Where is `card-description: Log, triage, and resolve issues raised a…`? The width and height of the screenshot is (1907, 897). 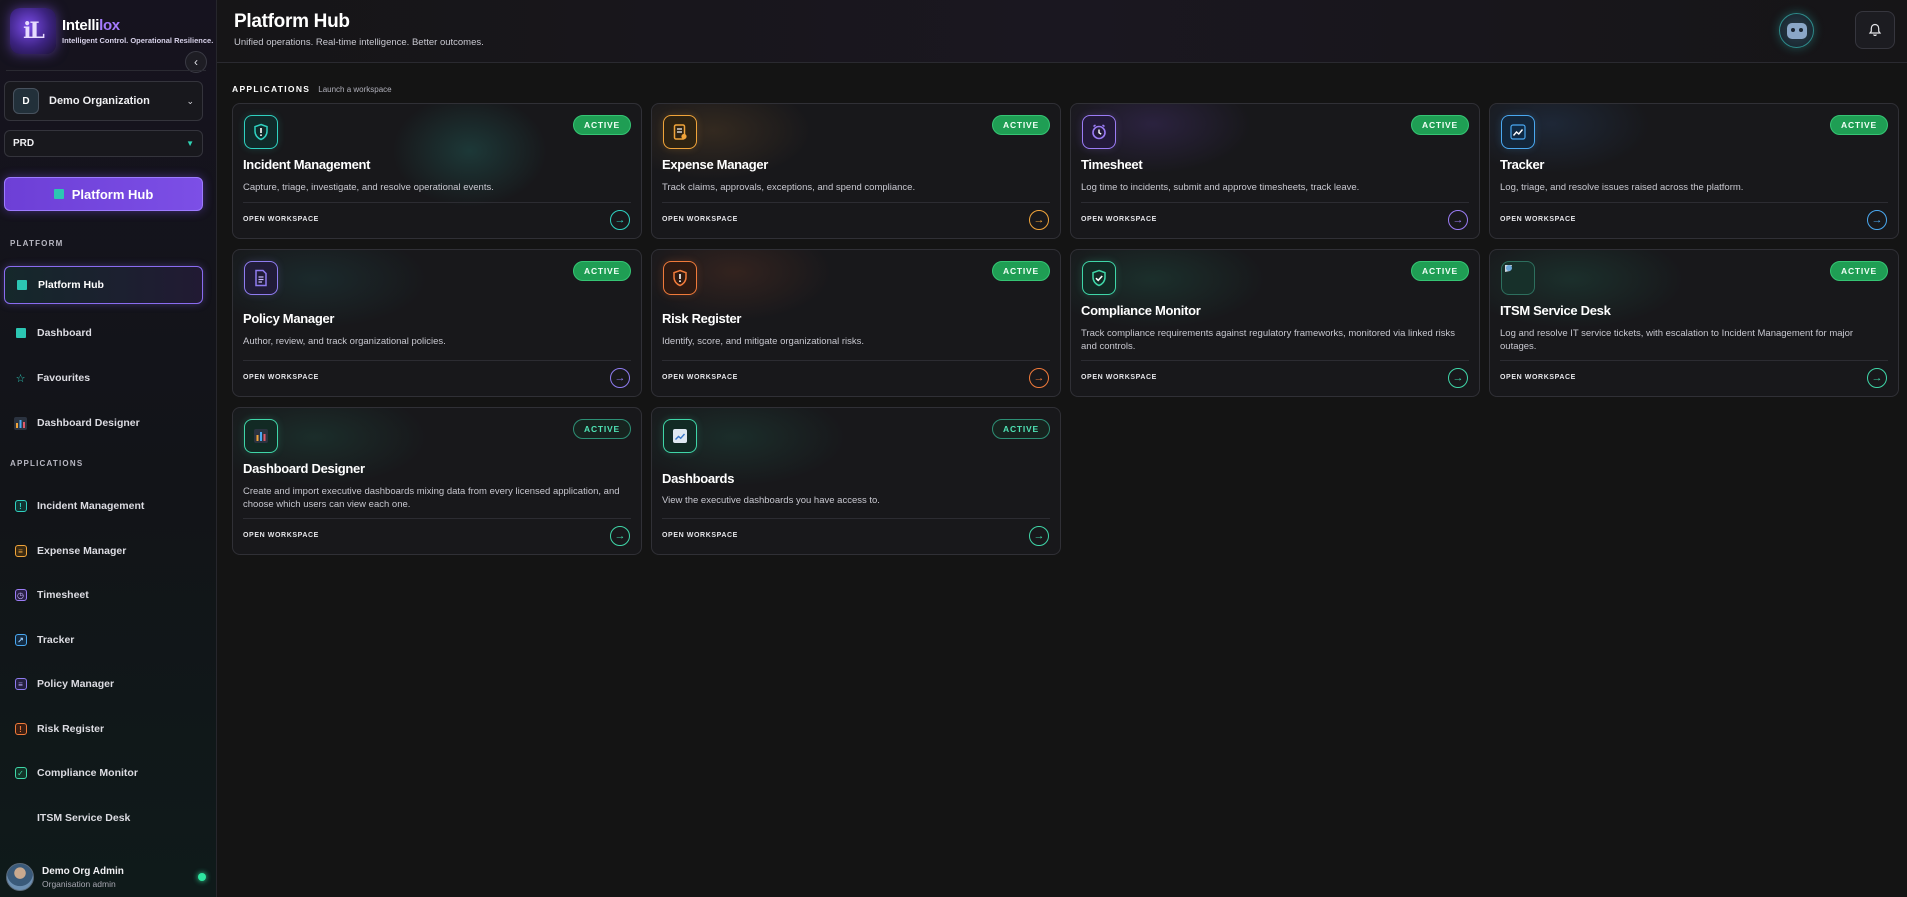
card-description: Log, triage, and resolve issues raised a… is located at coordinates (1622, 187).